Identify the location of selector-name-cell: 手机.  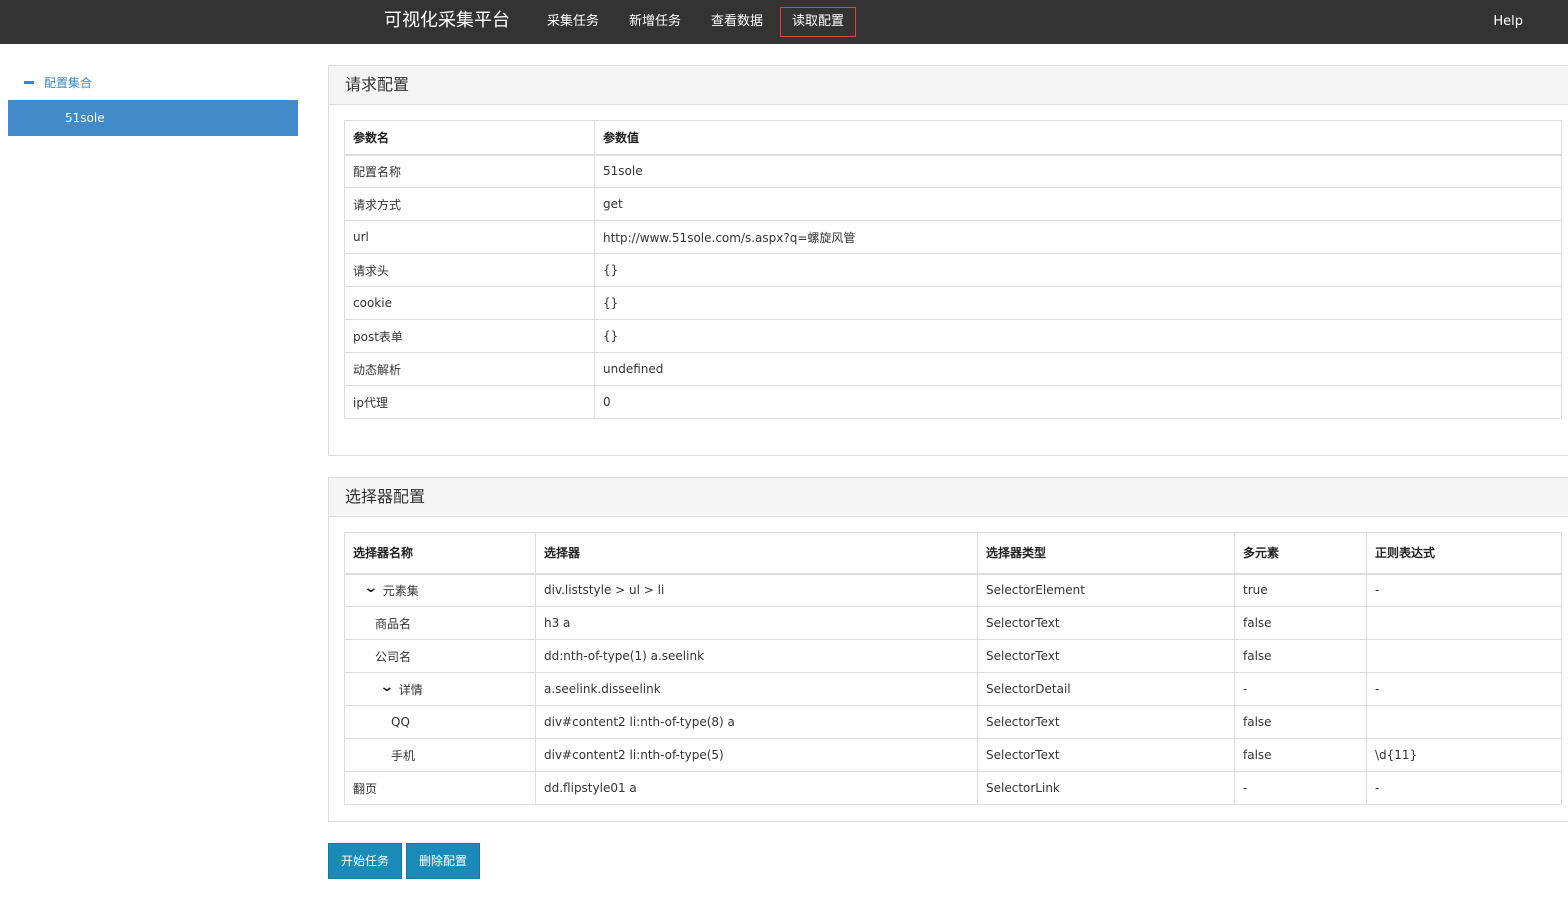
(440, 755).